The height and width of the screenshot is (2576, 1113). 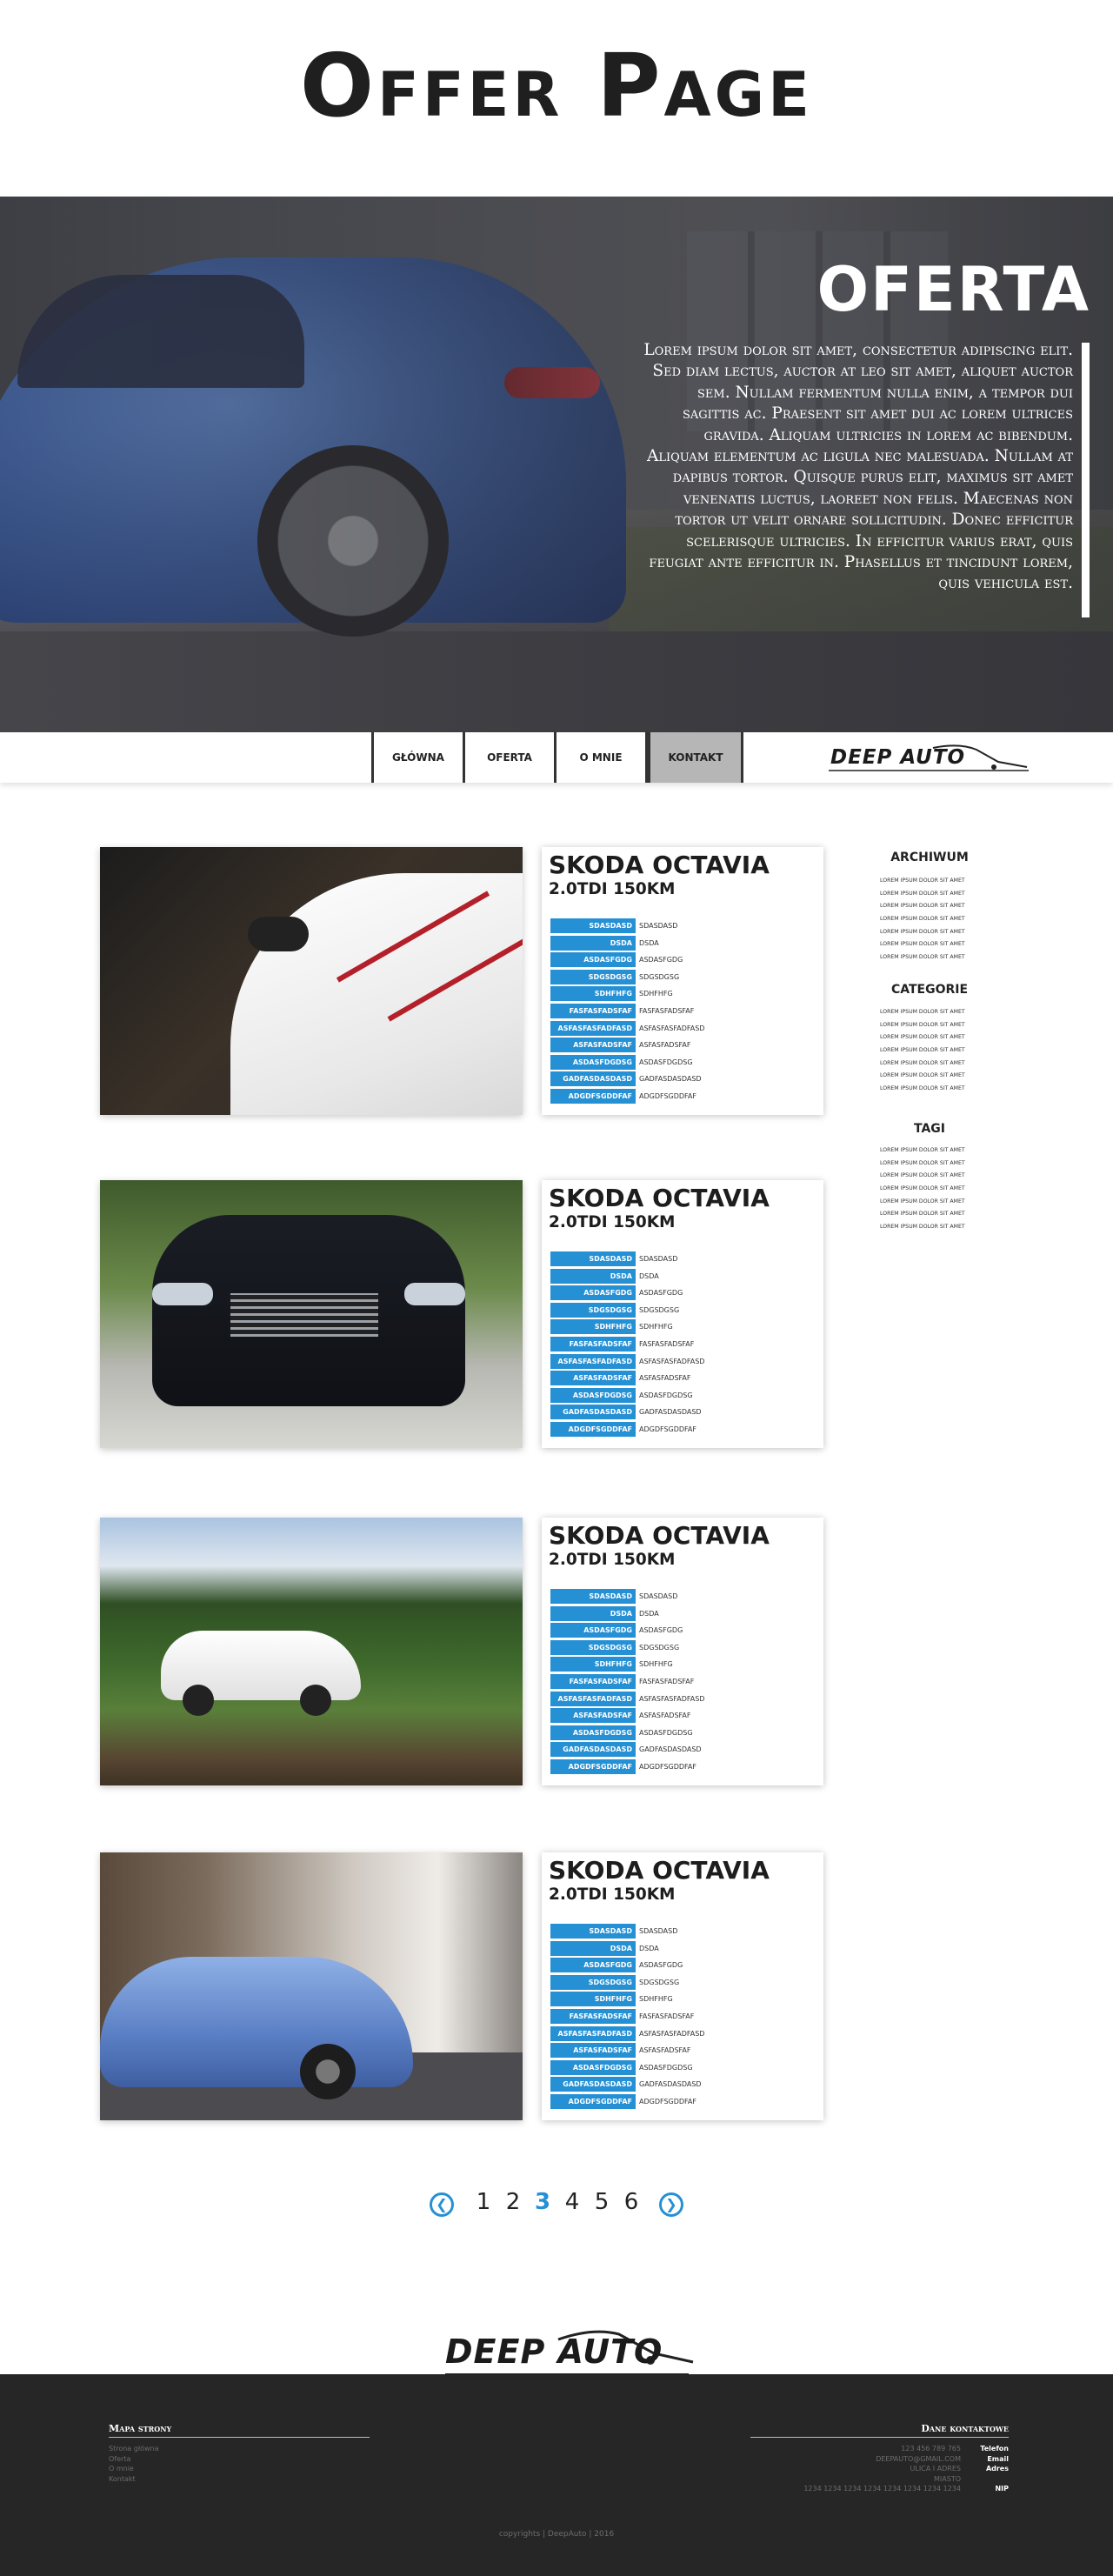 I want to click on nav-item-glowna: GŁÓWNA, so click(x=418, y=757).